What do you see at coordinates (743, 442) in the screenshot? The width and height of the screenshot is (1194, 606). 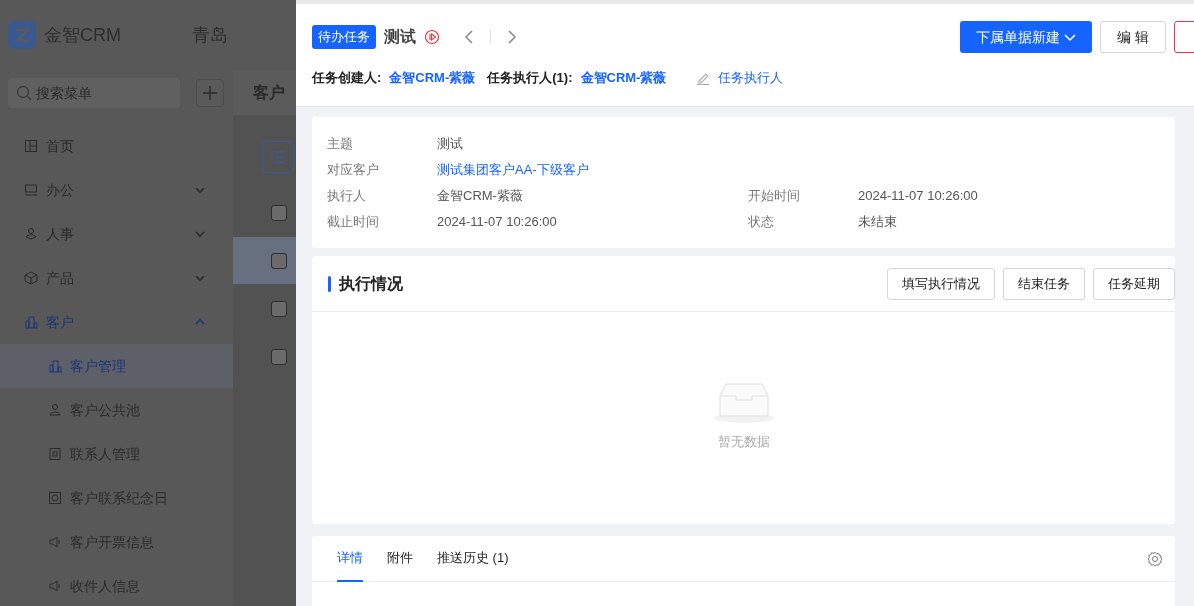 I see `empty-text: 暂无数据` at bounding box center [743, 442].